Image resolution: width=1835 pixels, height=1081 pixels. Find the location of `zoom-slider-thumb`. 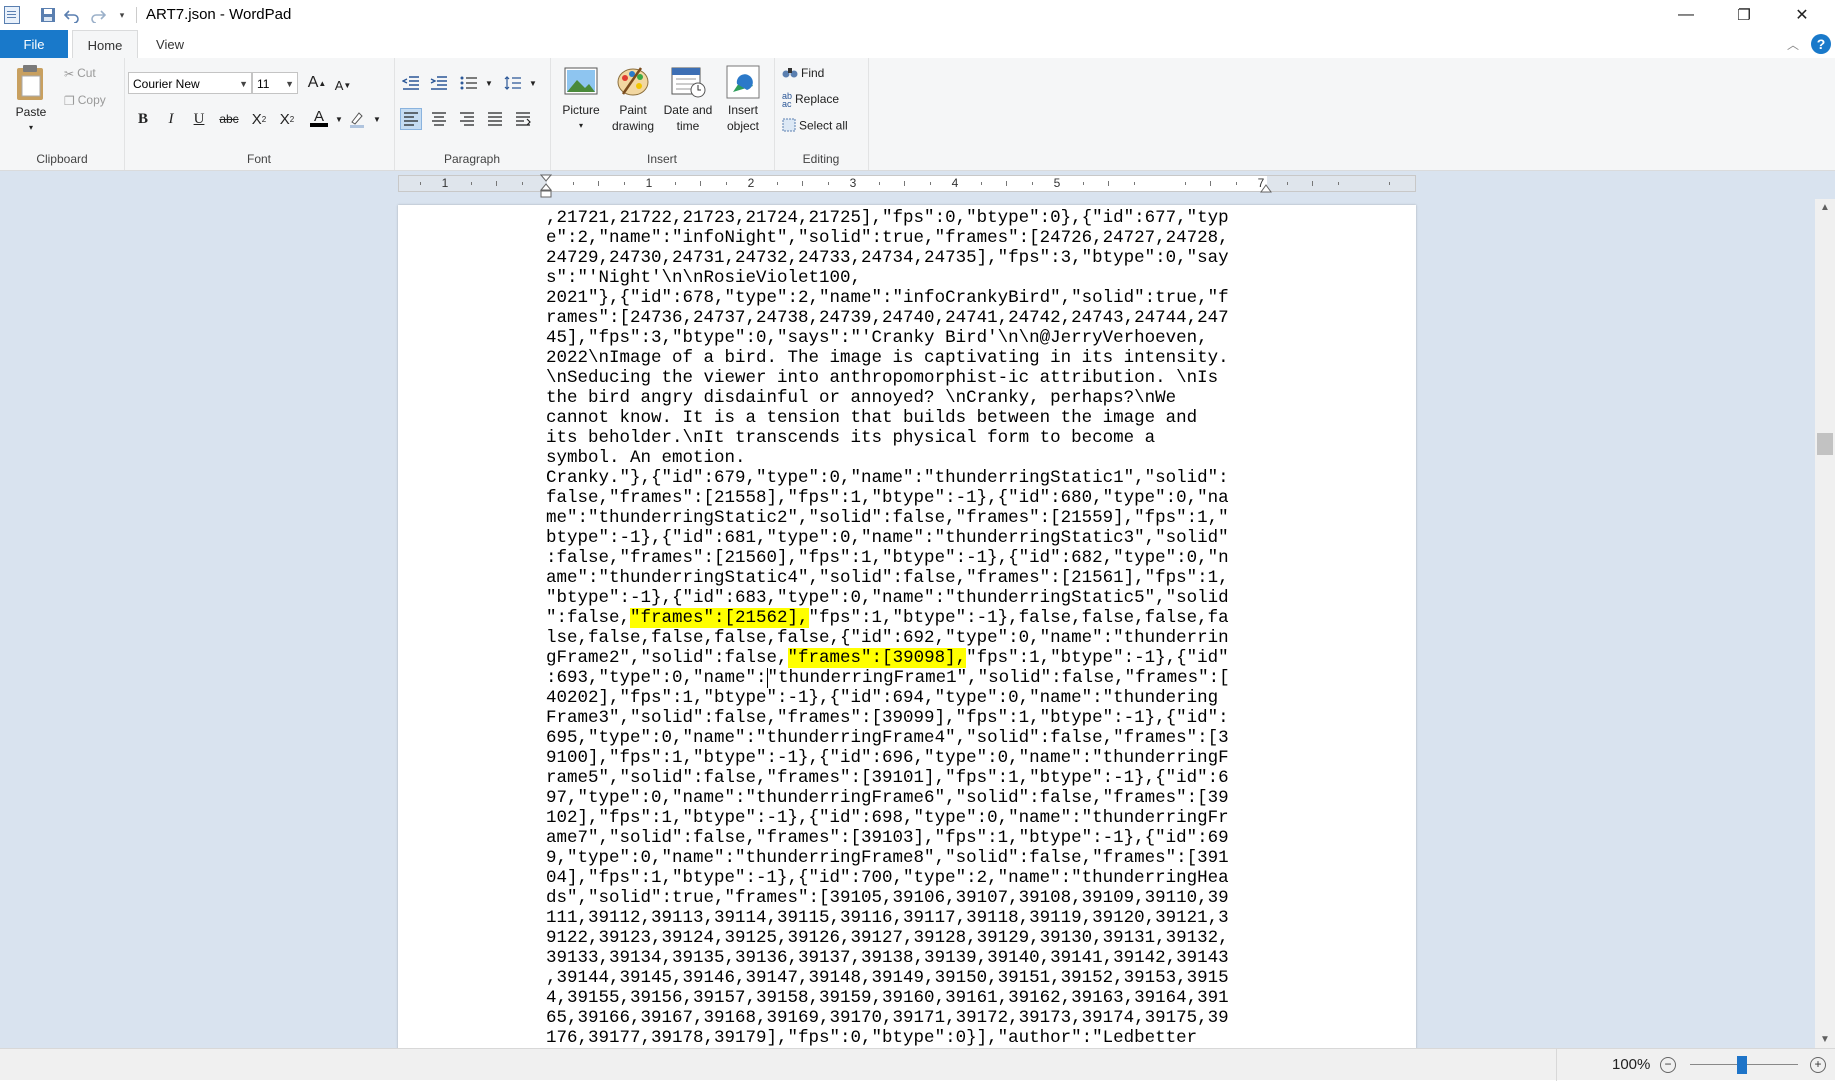

zoom-slider-thumb is located at coordinates (1742, 1065).